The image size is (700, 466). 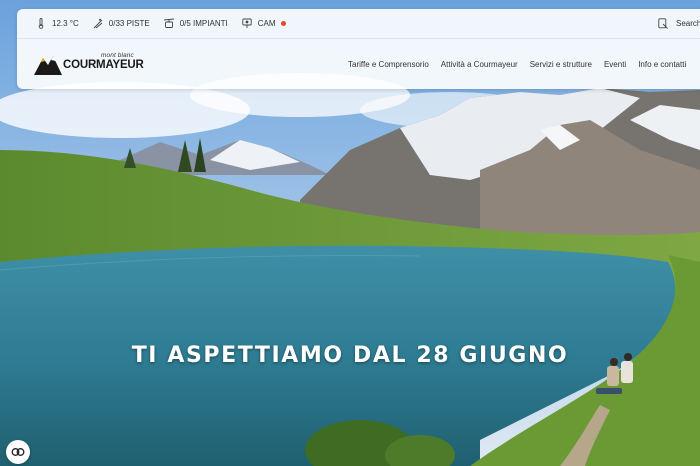 What do you see at coordinates (129, 23) in the screenshot?
I see `slopes-value: 0/33 PISTE` at bounding box center [129, 23].